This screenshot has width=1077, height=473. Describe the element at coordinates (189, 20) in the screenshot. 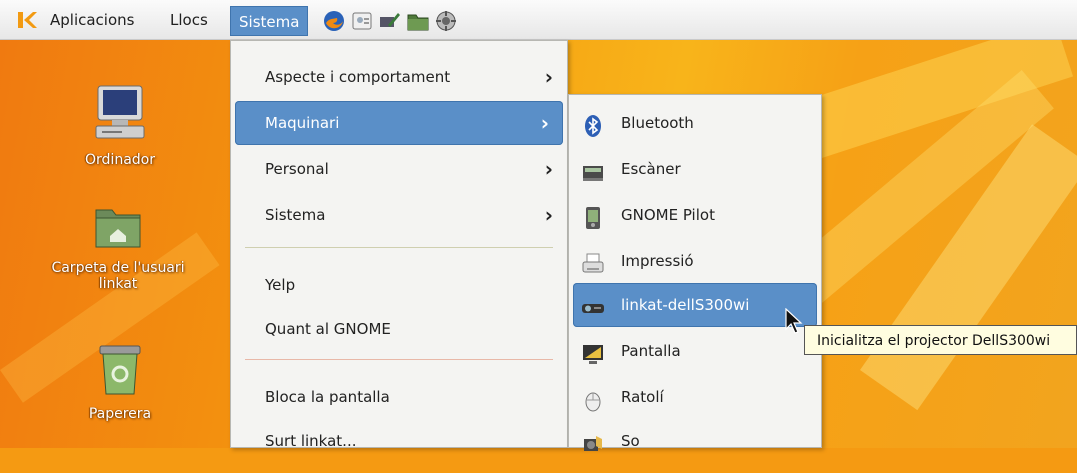

I see `places-menu: Llocs` at that location.